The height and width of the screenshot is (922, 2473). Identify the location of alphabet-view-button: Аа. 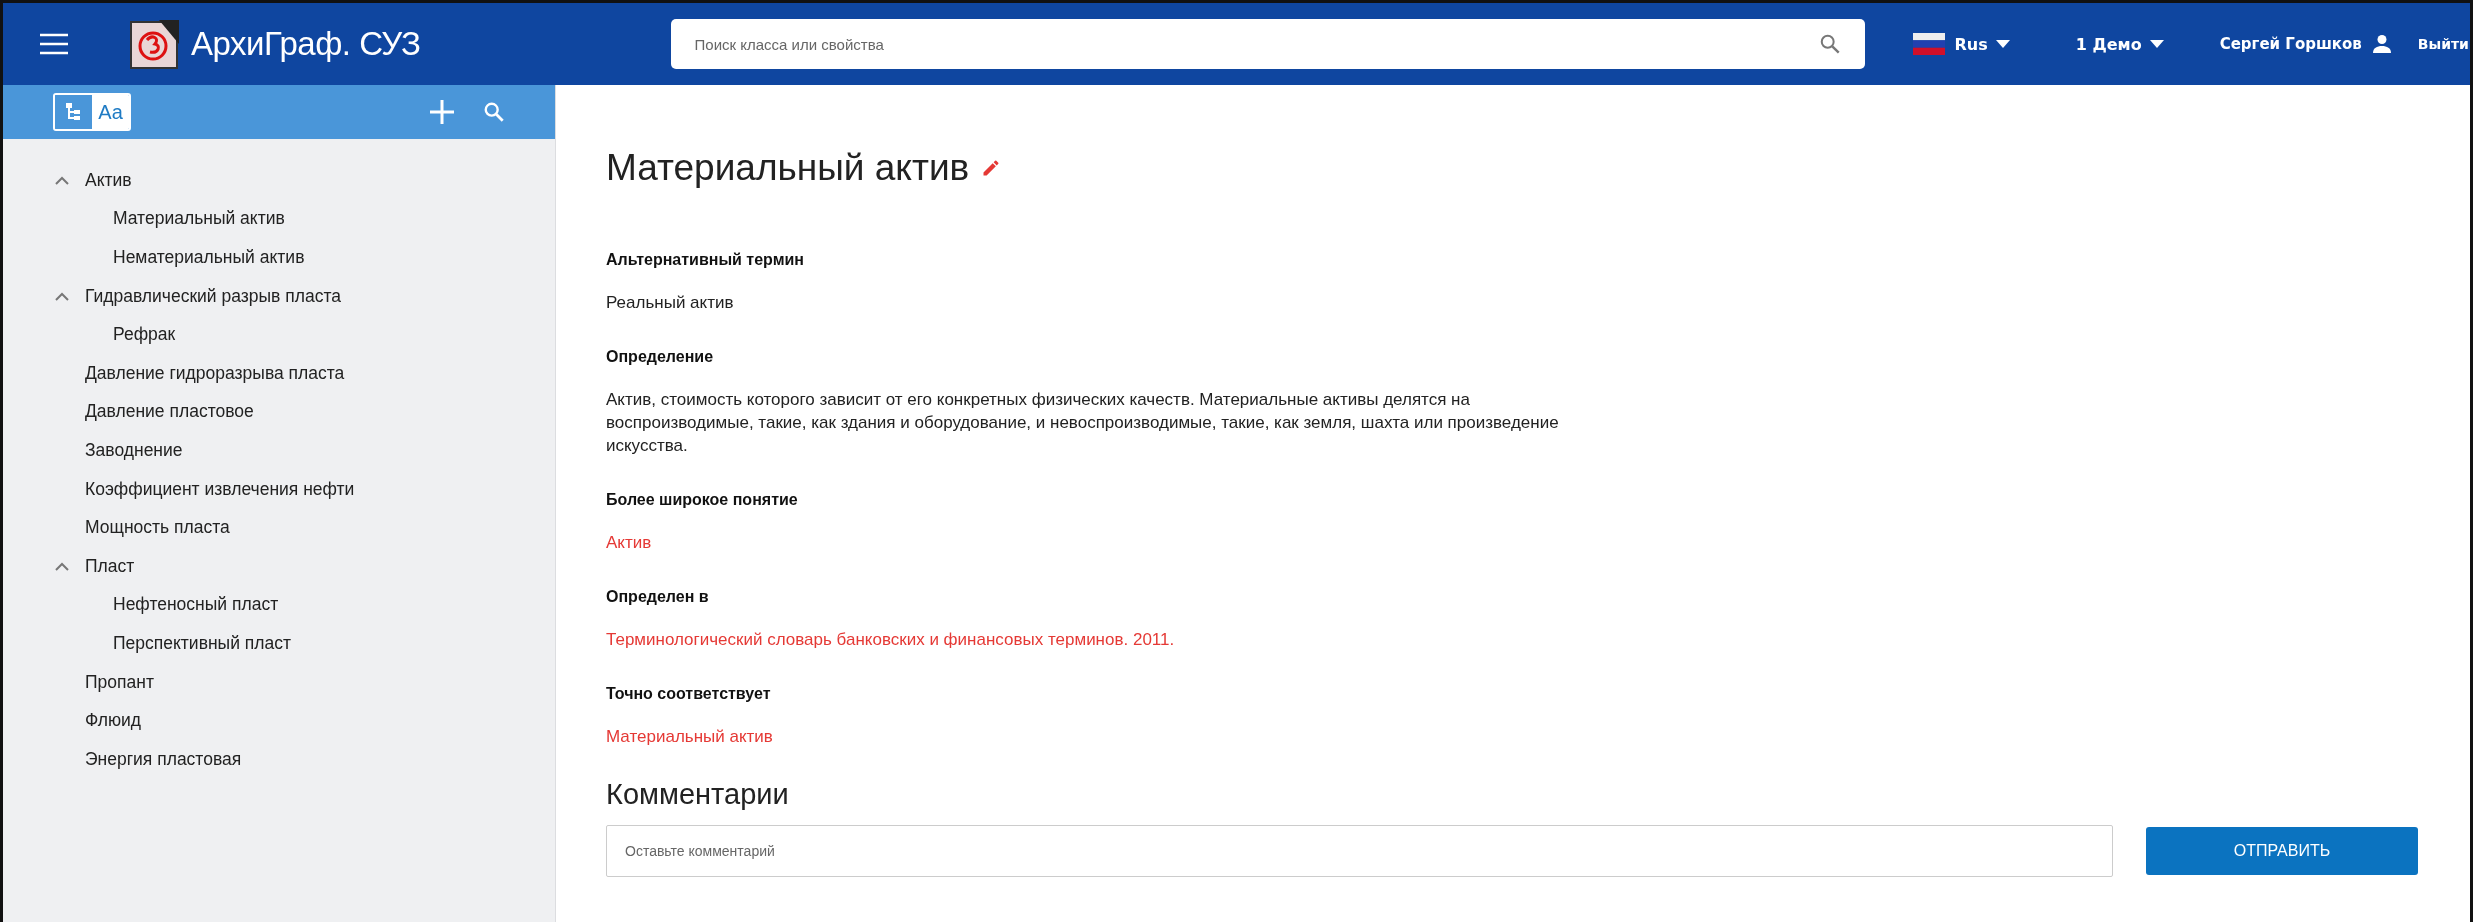
(110, 112).